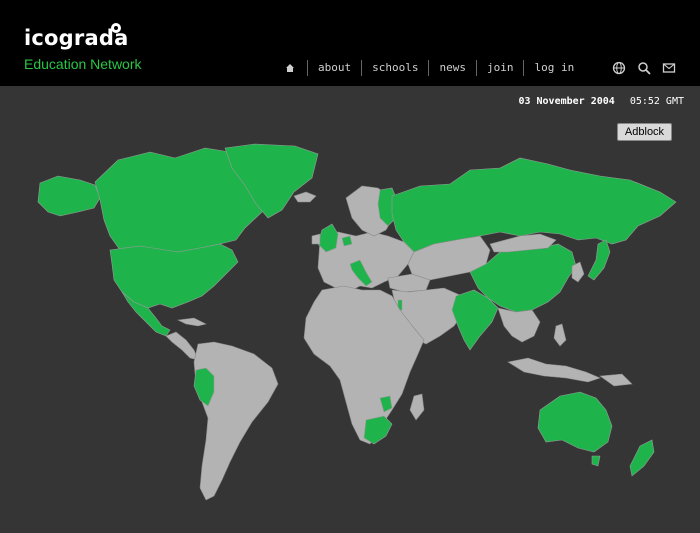 The image size is (700, 533). Describe the element at coordinates (616, 380) in the screenshot. I see `papua-new-guinea` at that location.